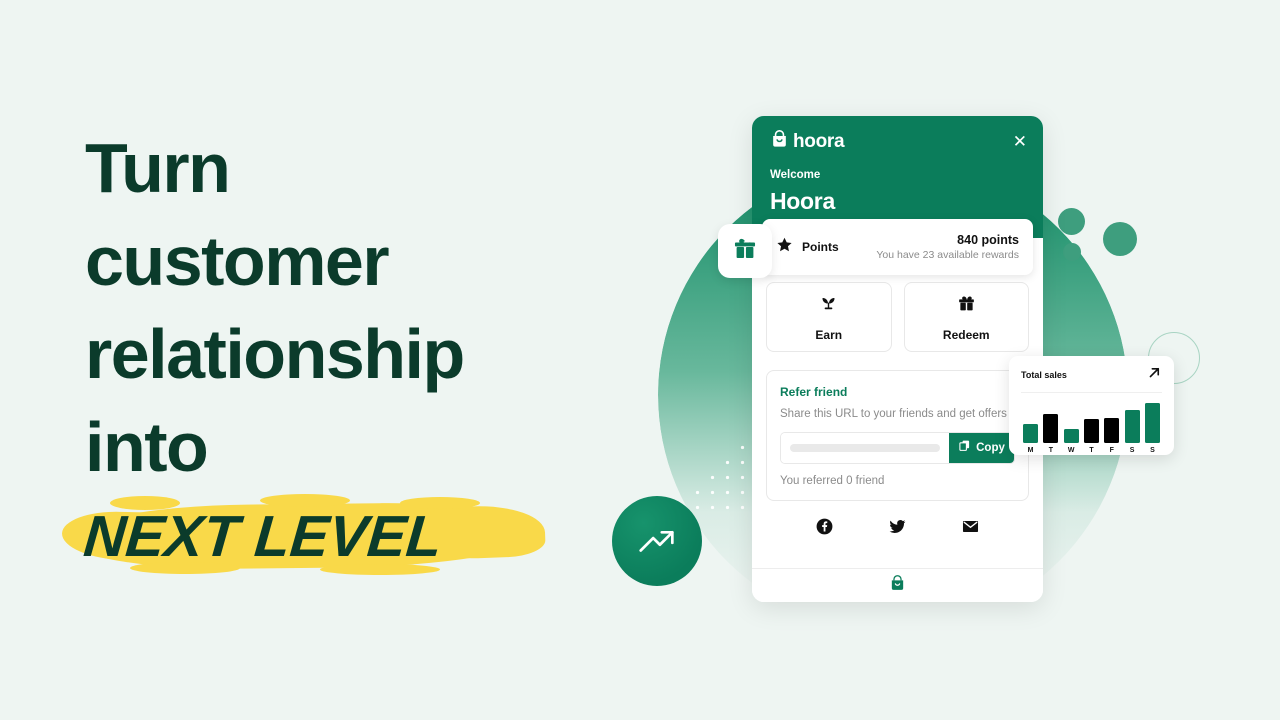  I want to click on points-label: Points, so click(820, 247).